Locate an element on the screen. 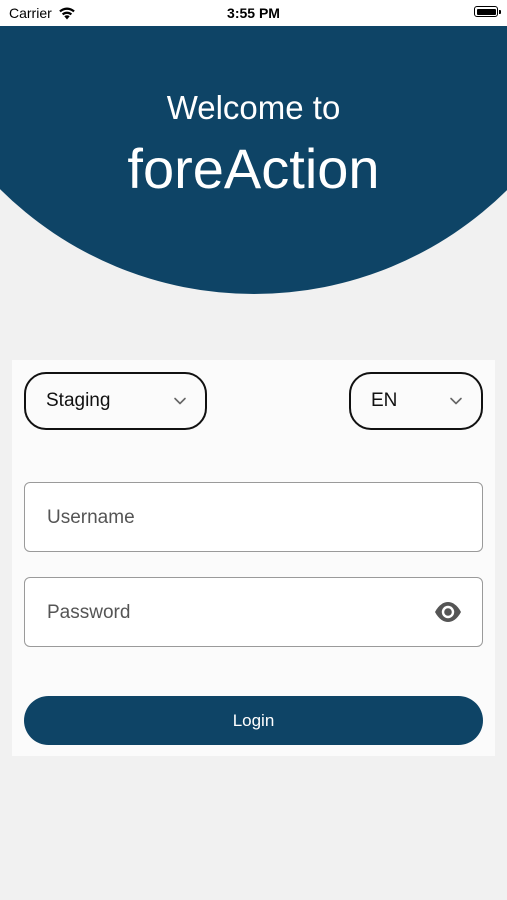 This screenshot has height=900, width=507. status-bar: Carrier 3:55 PM is located at coordinates (253, 13).